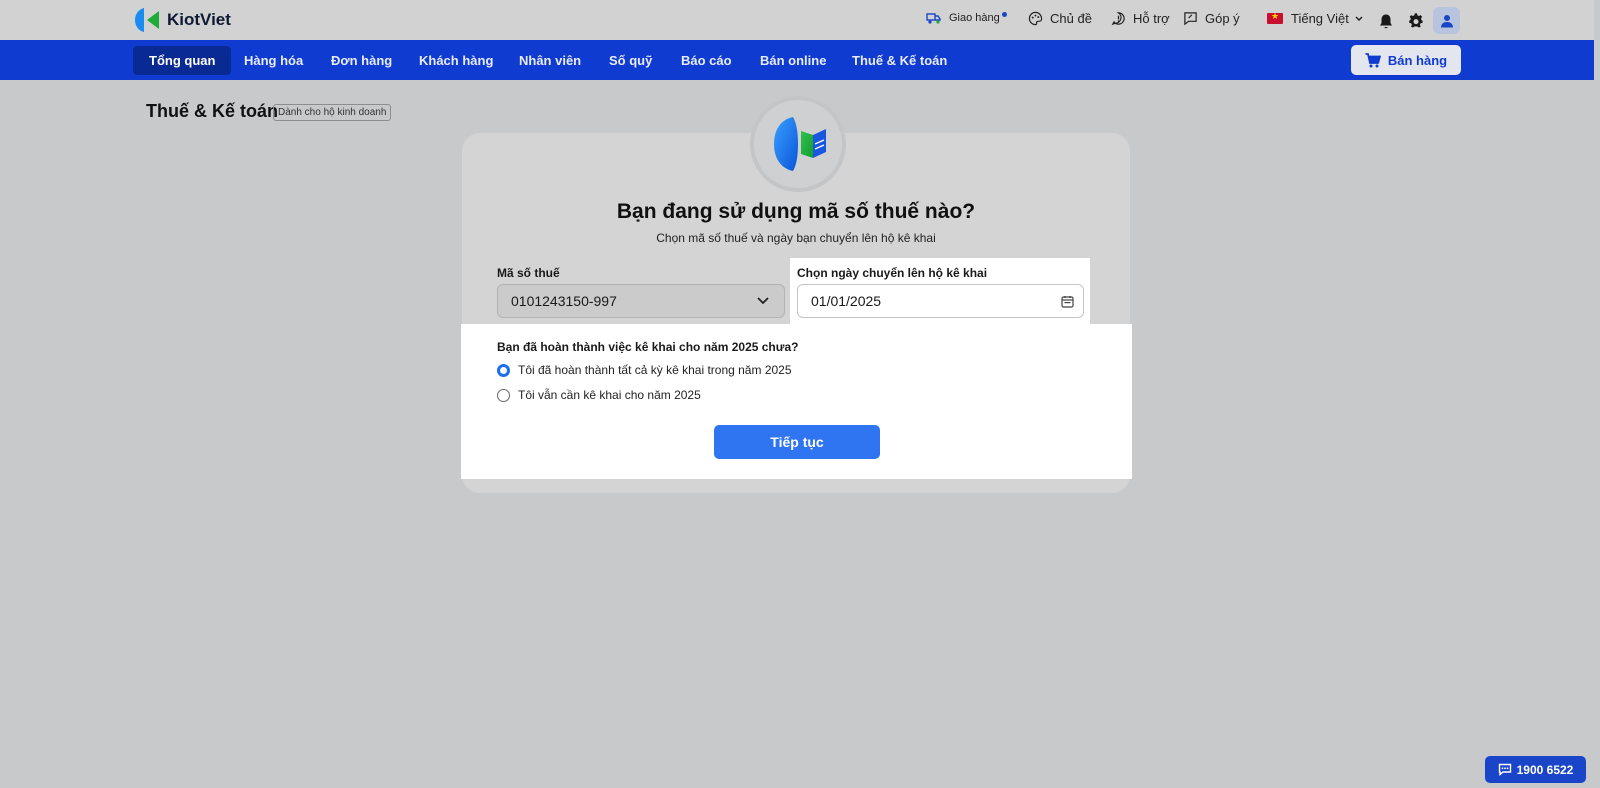  What do you see at coordinates (564, 301) in the screenshot?
I see `tax-code-value: 0101243150-997` at bounding box center [564, 301].